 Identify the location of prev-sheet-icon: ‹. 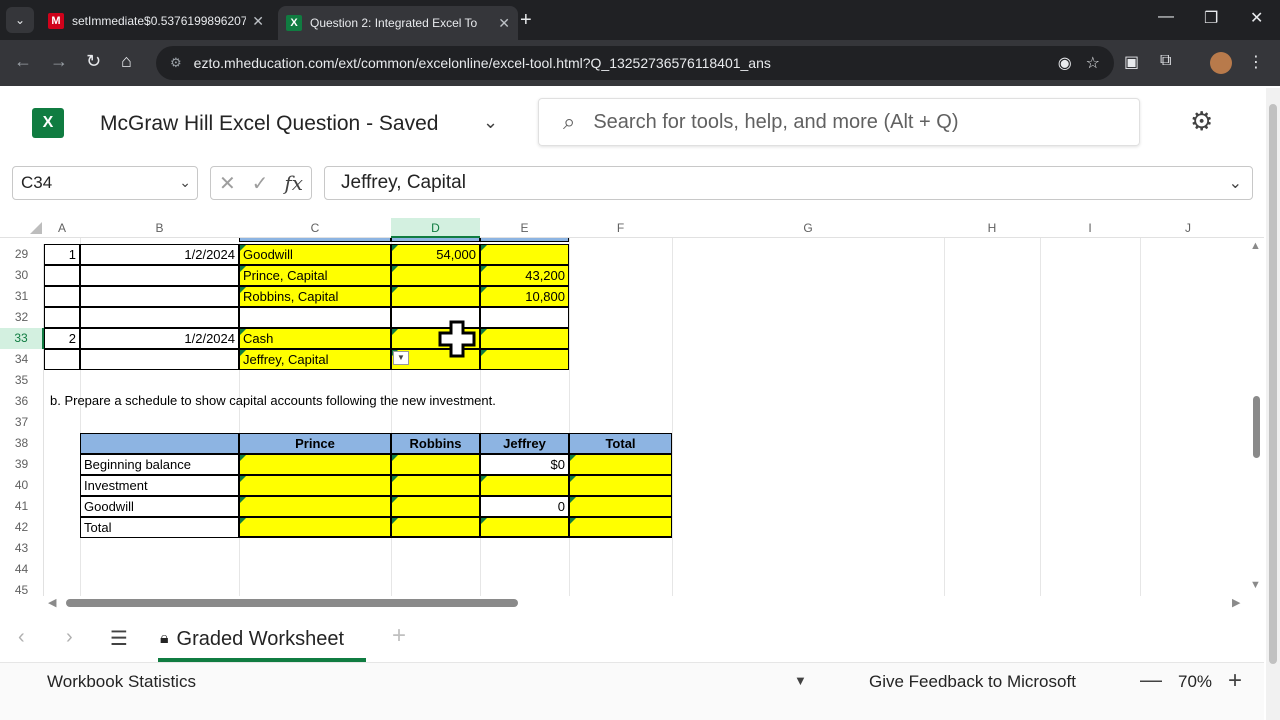
(21, 637).